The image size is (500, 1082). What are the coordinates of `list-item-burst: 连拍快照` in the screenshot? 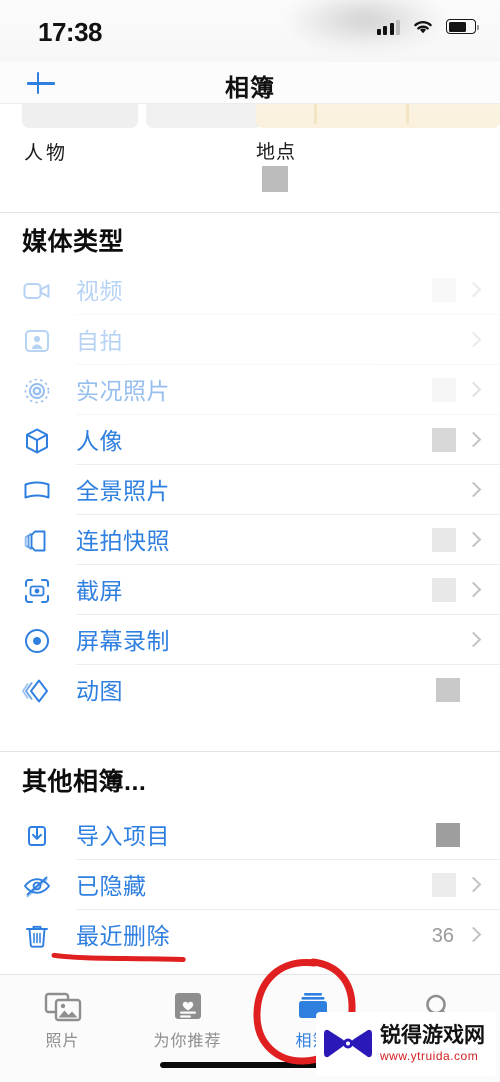 It's located at (250, 540).